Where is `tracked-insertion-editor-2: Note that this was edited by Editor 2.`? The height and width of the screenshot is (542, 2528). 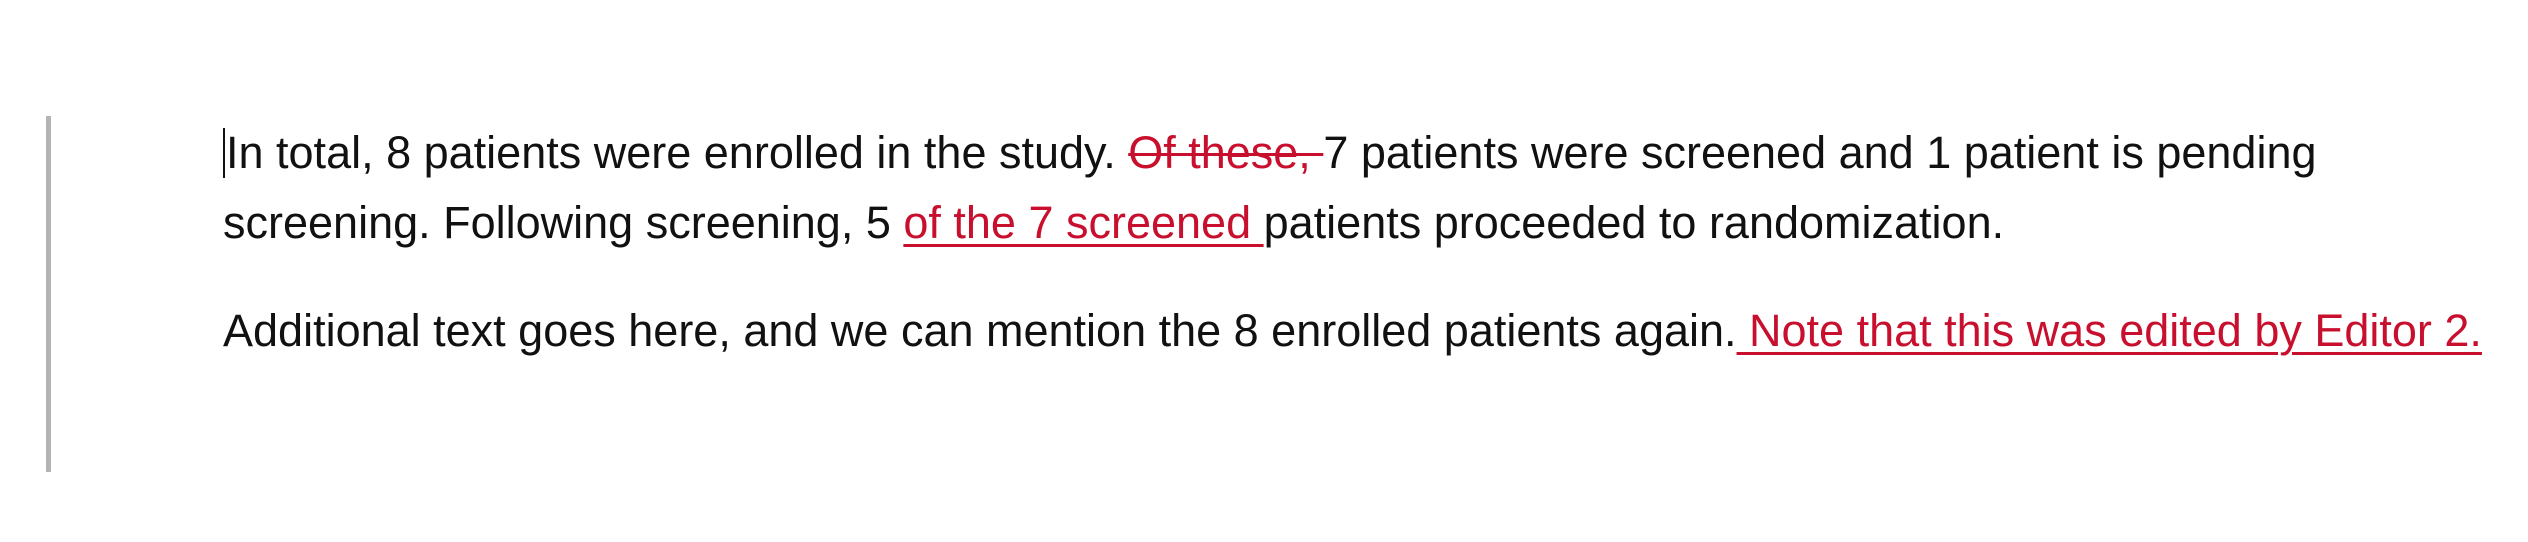
tracked-insertion-editor-2: Note that this was edited by Editor 2. is located at coordinates (2109, 330).